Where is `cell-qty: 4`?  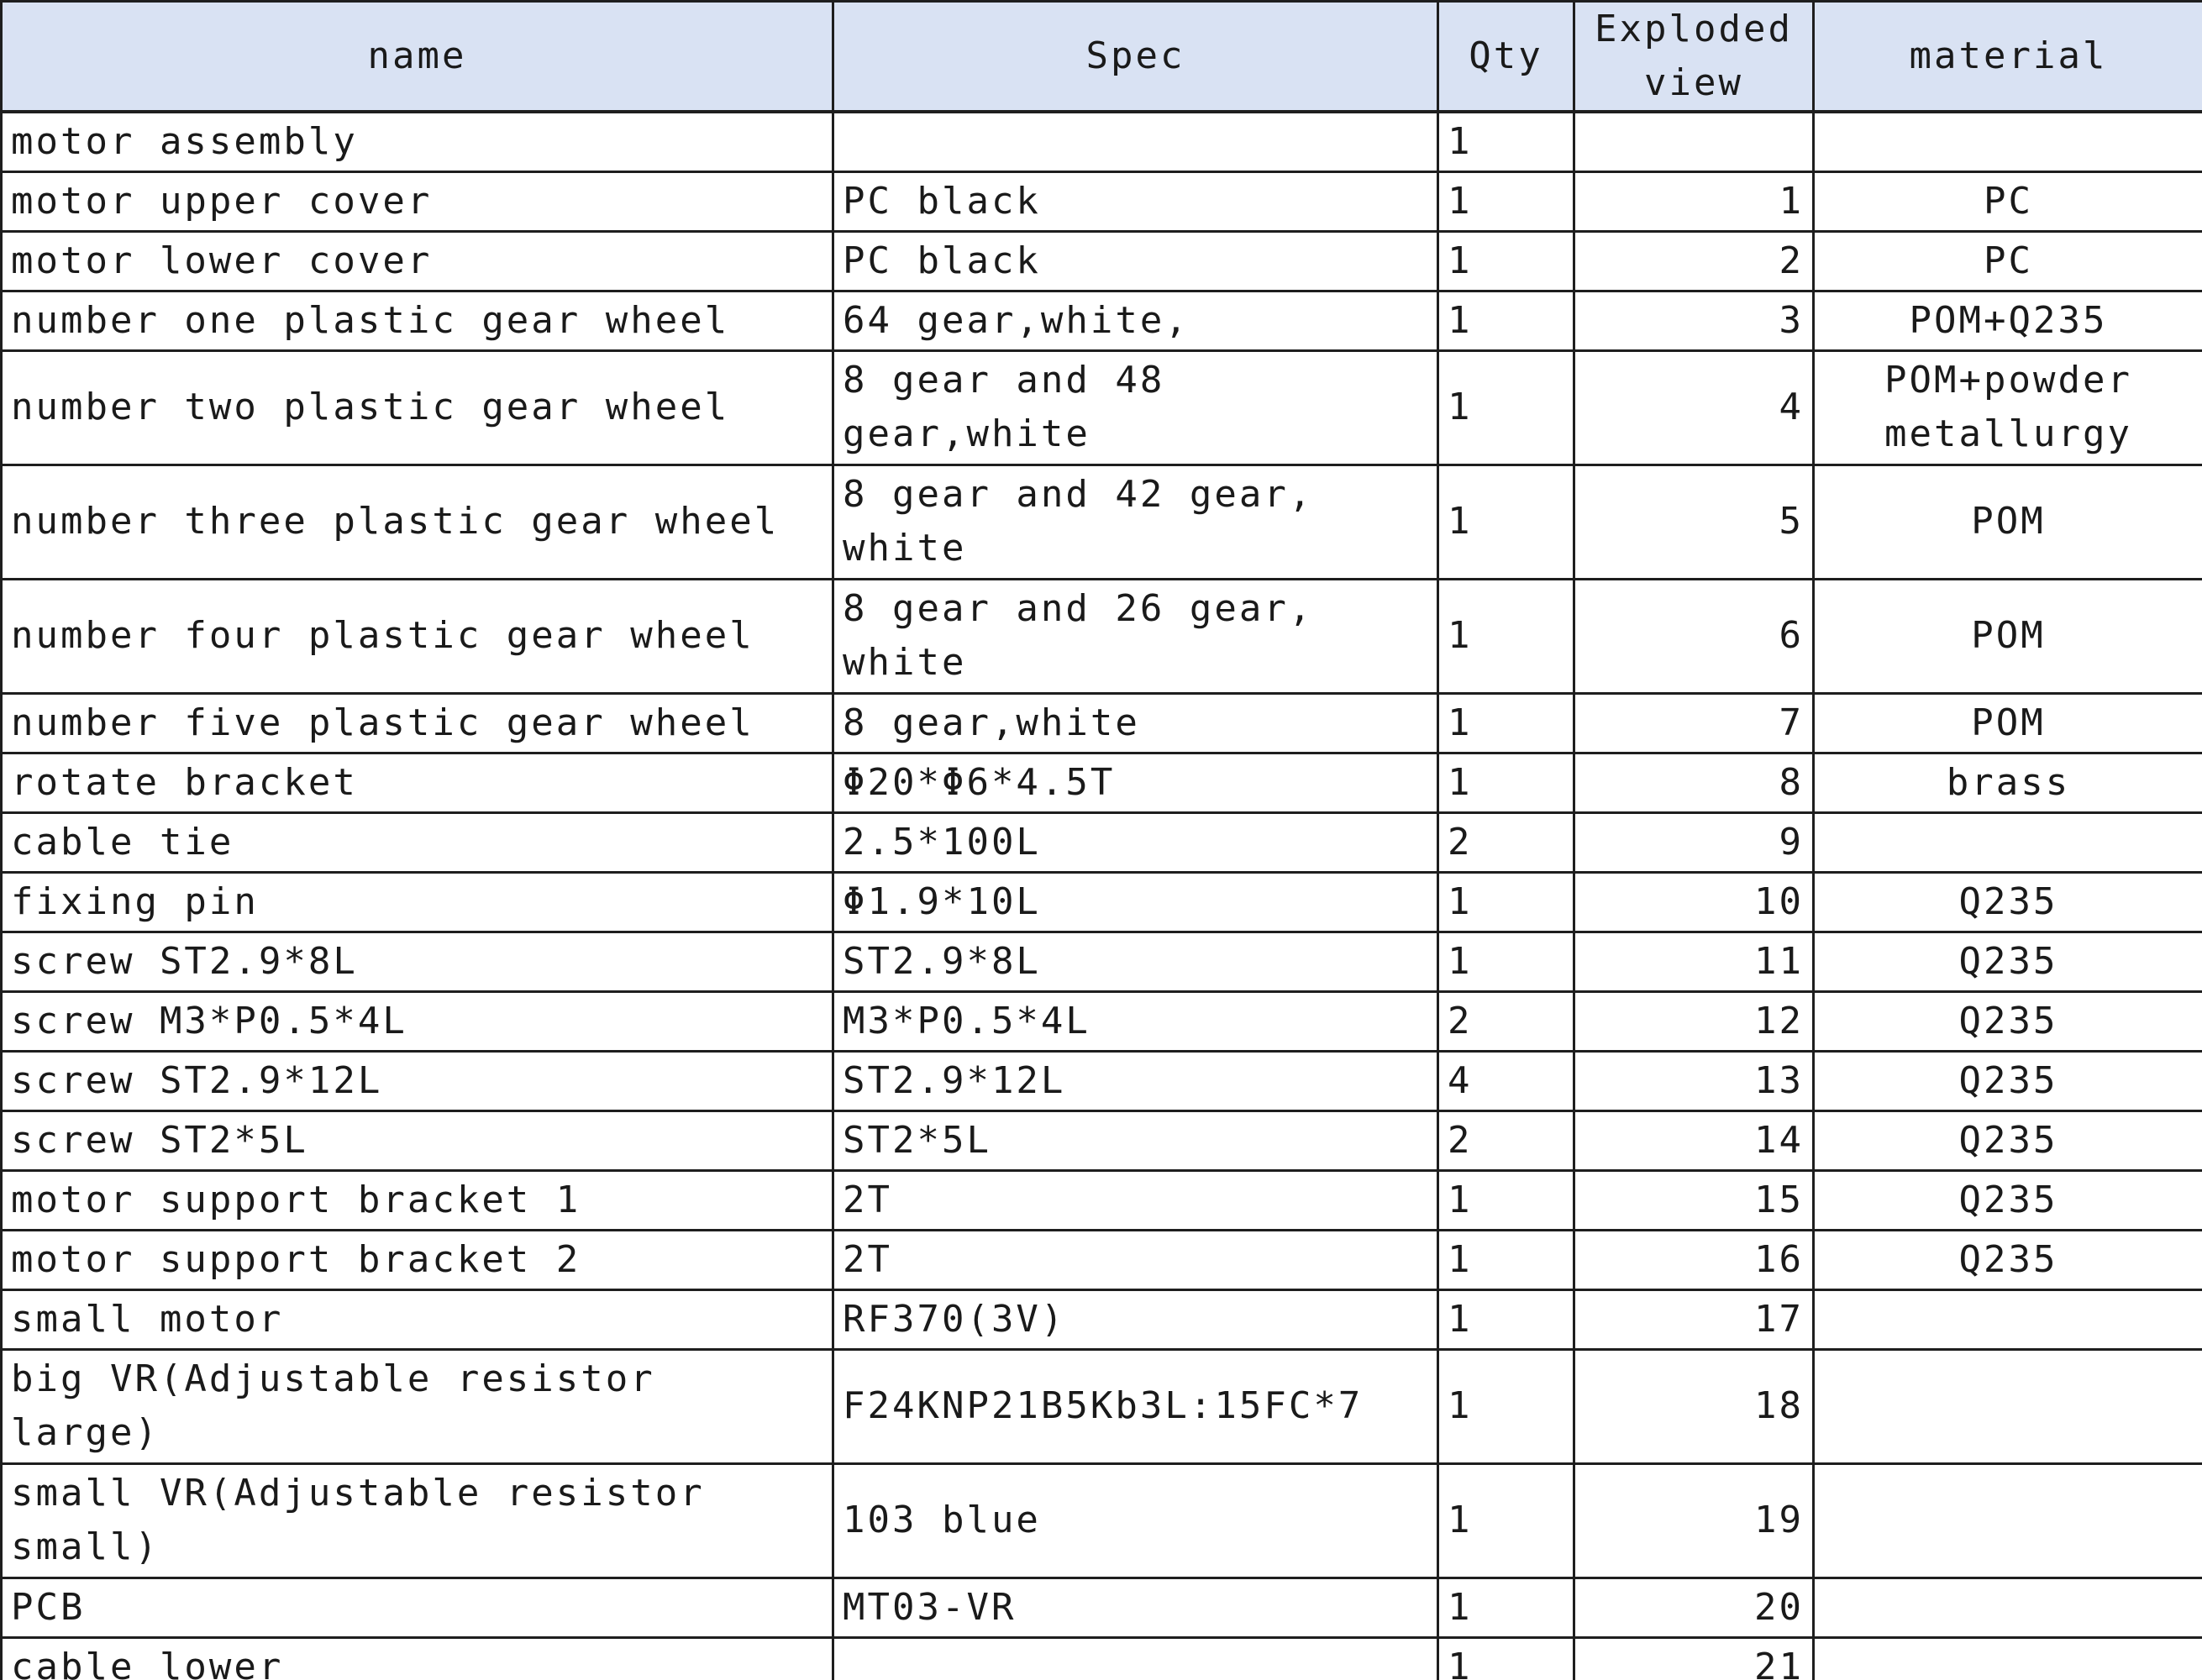
cell-qty: 4 is located at coordinates (1506, 1080).